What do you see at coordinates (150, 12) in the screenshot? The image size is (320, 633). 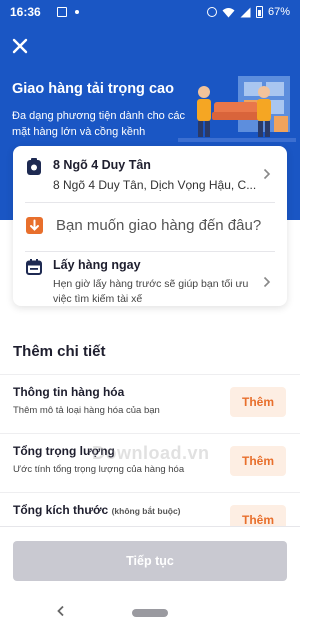 I see `status-bar: 16:36 67%` at bounding box center [150, 12].